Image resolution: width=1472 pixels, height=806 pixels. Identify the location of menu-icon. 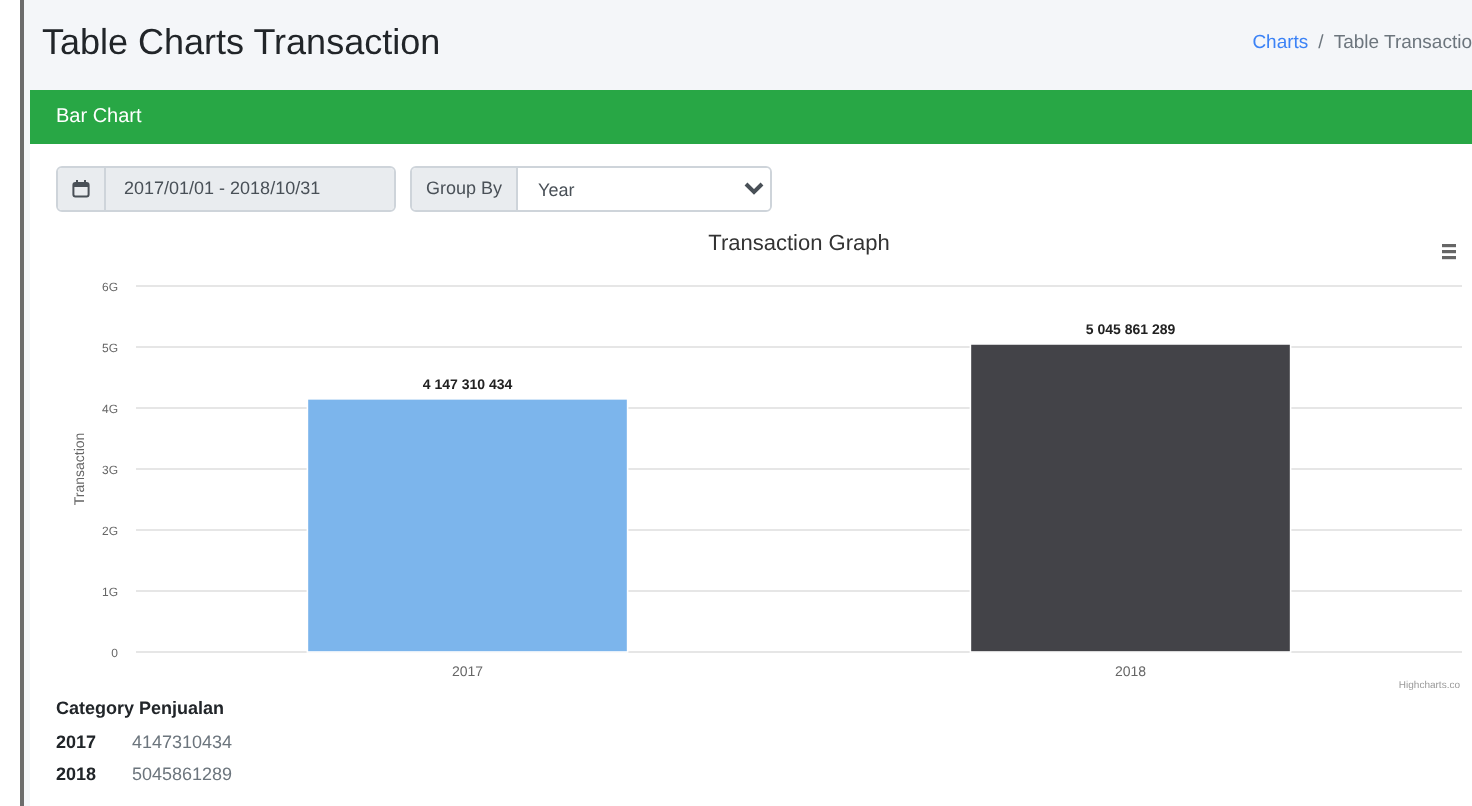
(1449, 252).